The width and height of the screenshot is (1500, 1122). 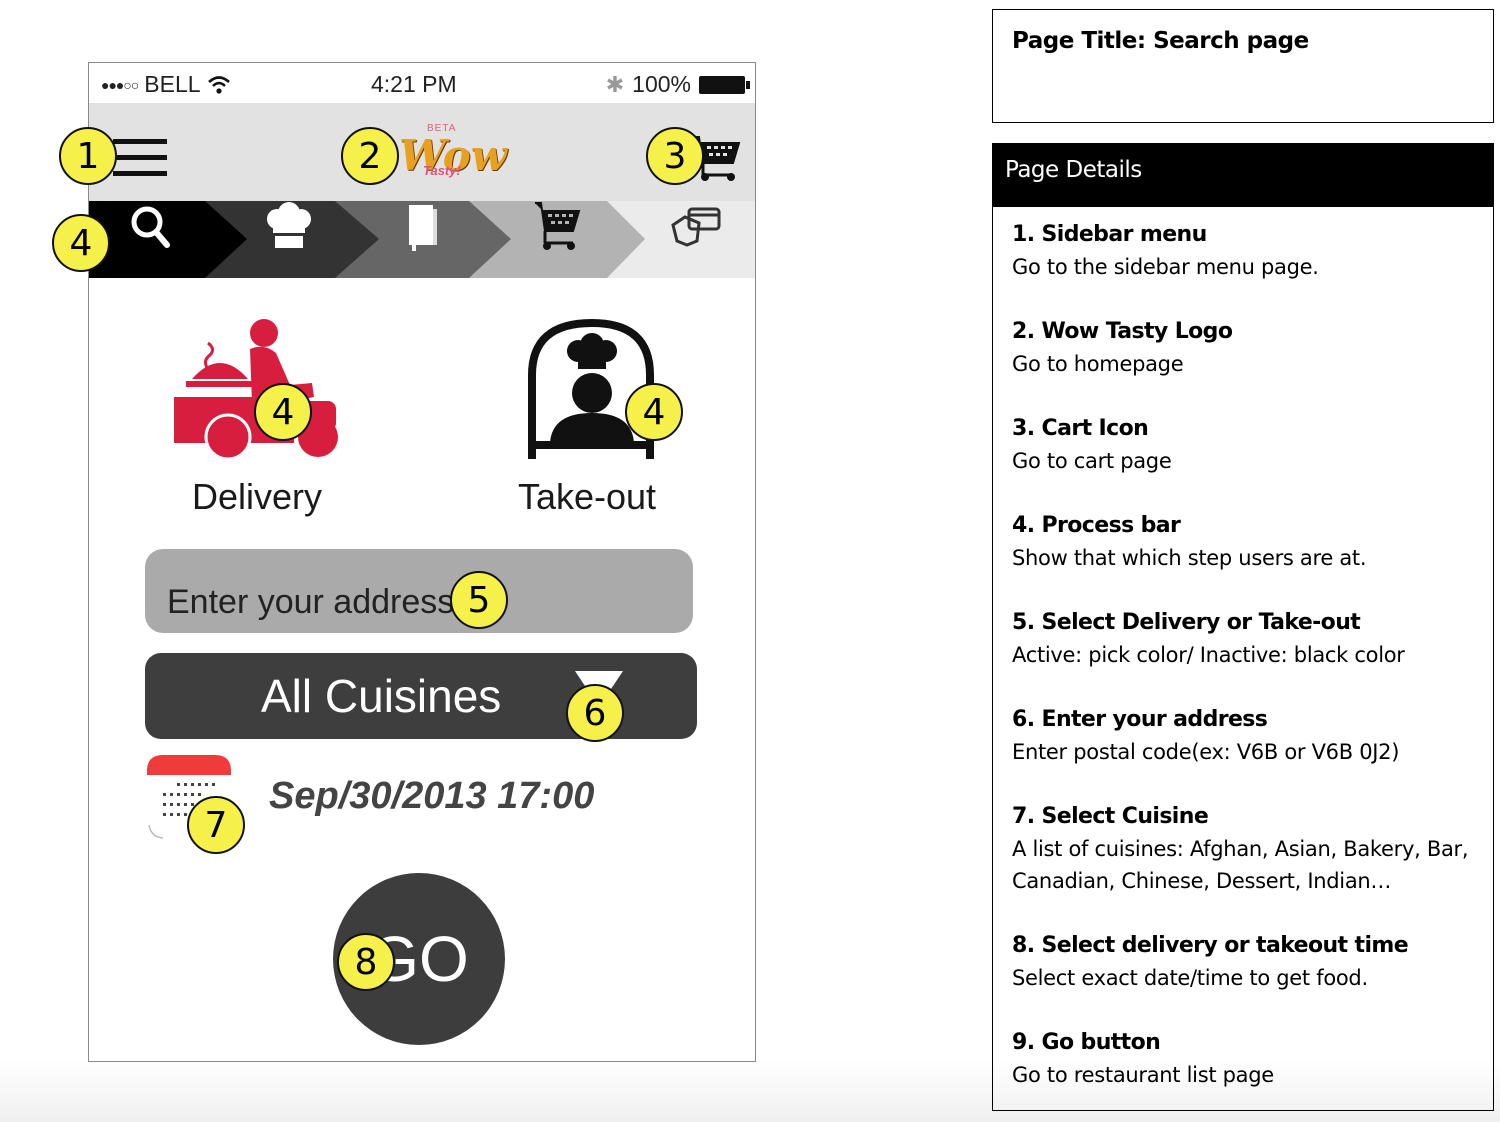 I want to click on page-title-box: Page Title: Search page, so click(x=1243, y=66).